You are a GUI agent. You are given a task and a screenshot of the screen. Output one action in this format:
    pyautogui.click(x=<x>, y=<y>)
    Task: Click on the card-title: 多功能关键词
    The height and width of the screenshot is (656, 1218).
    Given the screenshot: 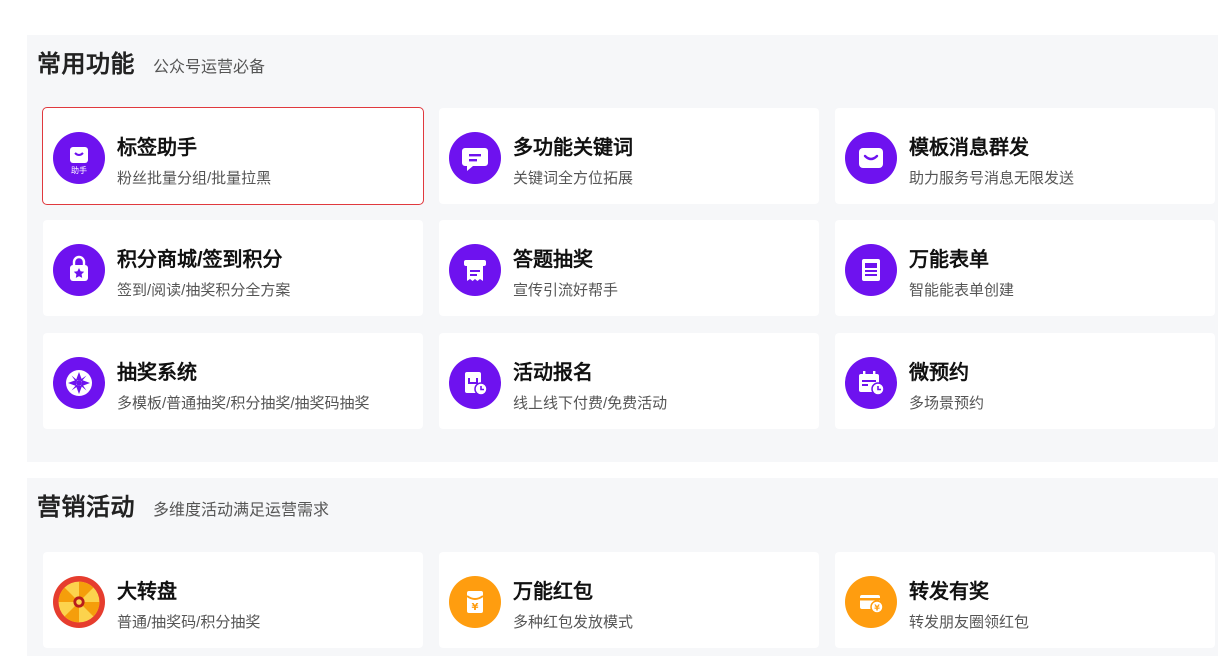 What is the action you would take?
    pyautogui.click(x=573, y=148)
    